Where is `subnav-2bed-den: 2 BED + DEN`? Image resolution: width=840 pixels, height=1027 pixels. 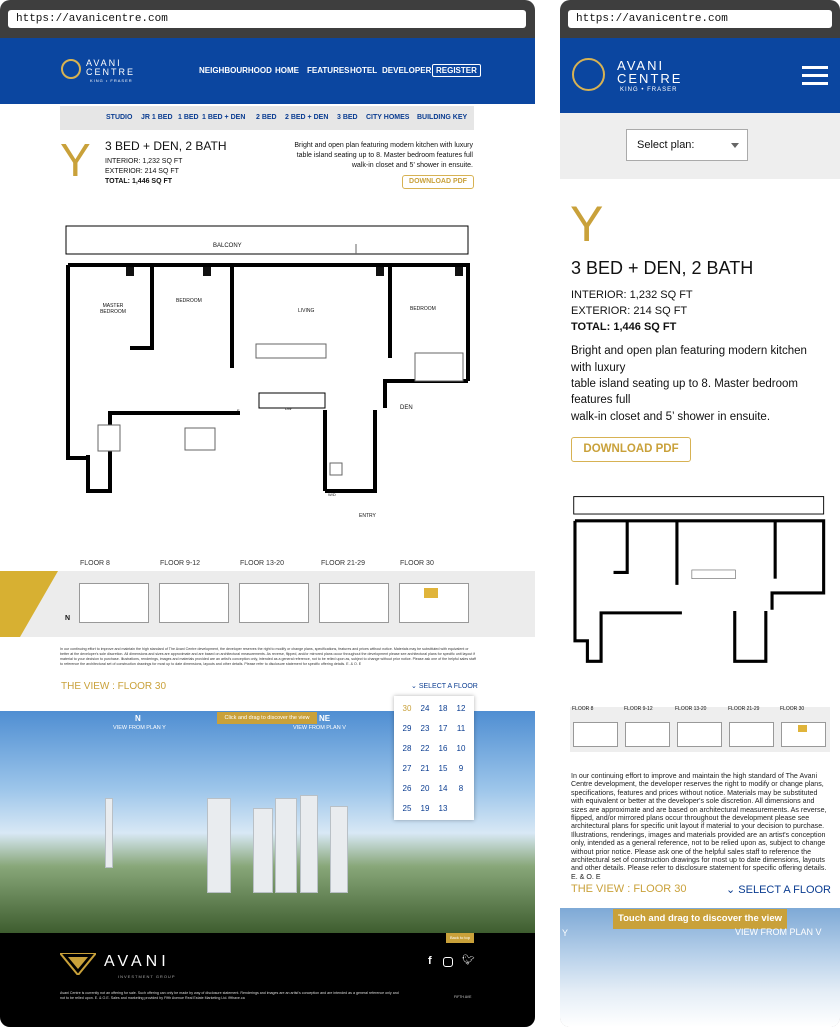
subnav-2bed-den: 2 BED + DEN is located at coordinates (306, 117).